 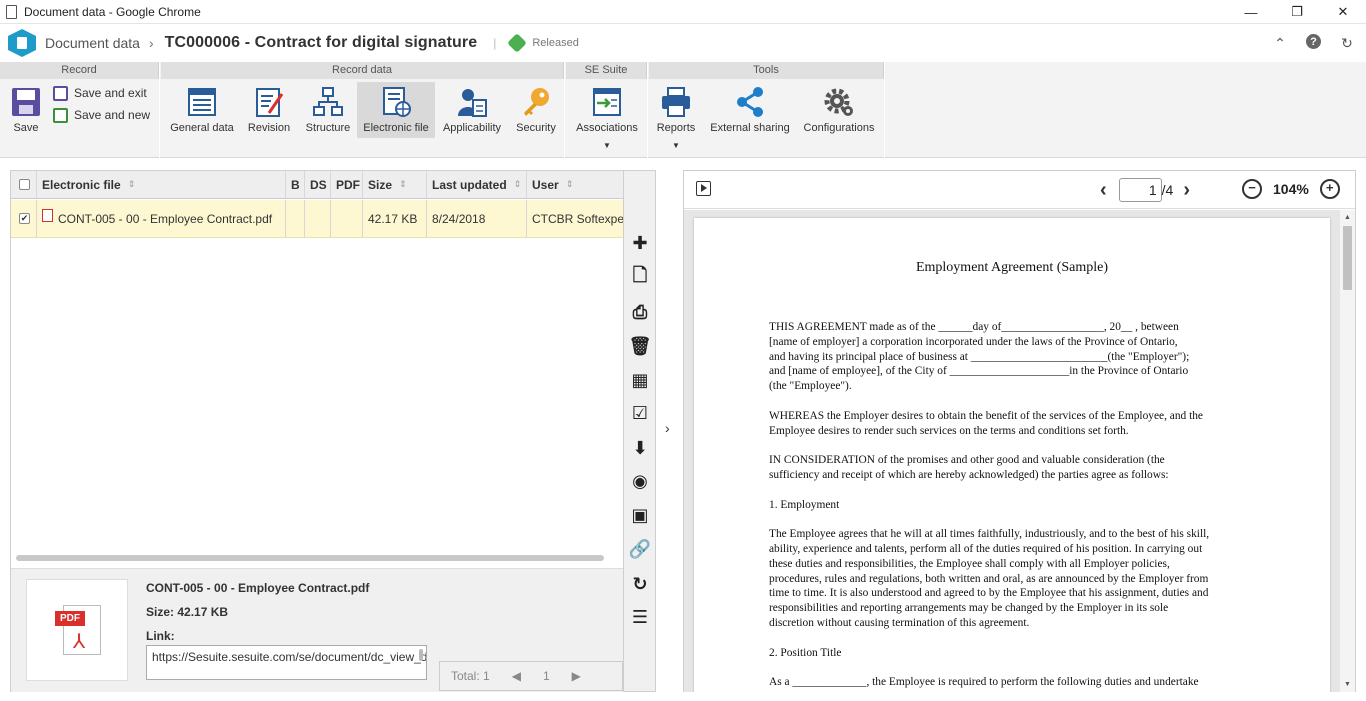 I want to click on structure-button: Structure, so click(x=328, y=110).